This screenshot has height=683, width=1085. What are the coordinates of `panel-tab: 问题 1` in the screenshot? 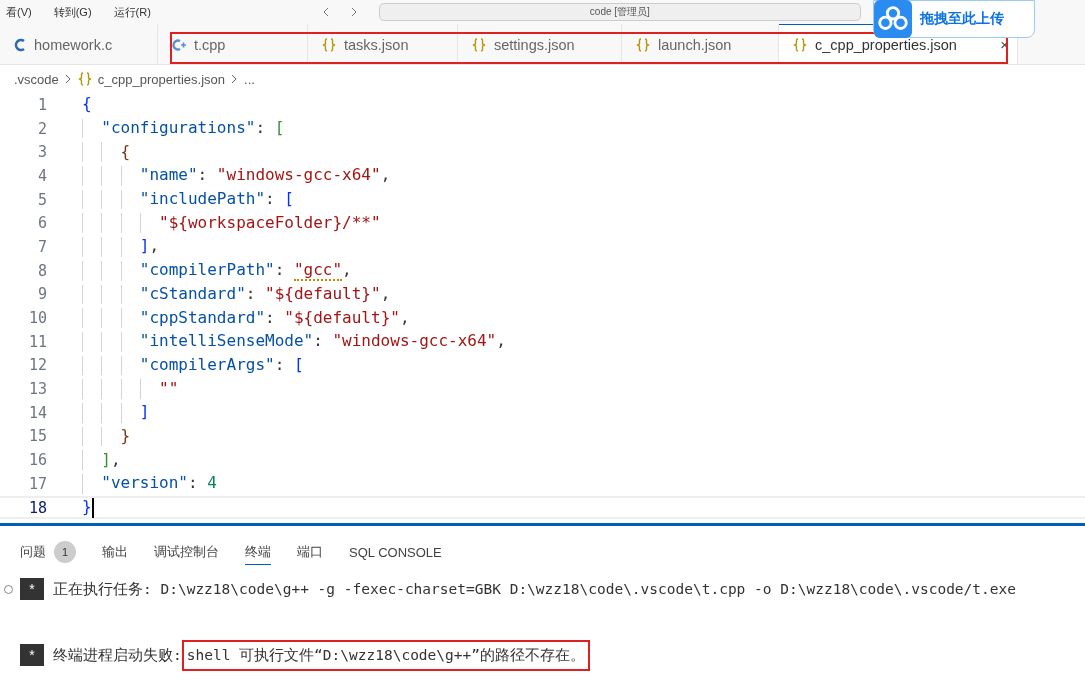 It's located at (48, 554).